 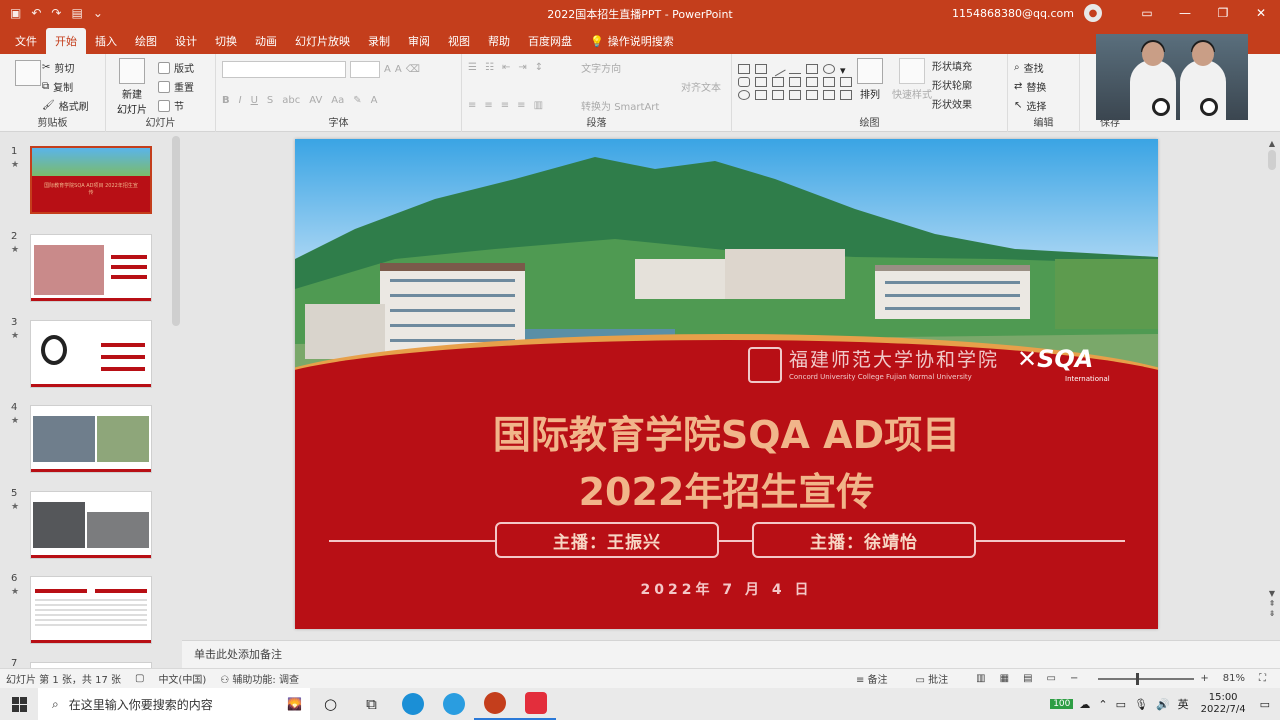 What do you see at coordinates (76, 13) in the screenshot?
I see `slideshow-icon: ▤` at bounding box center [76, 13].